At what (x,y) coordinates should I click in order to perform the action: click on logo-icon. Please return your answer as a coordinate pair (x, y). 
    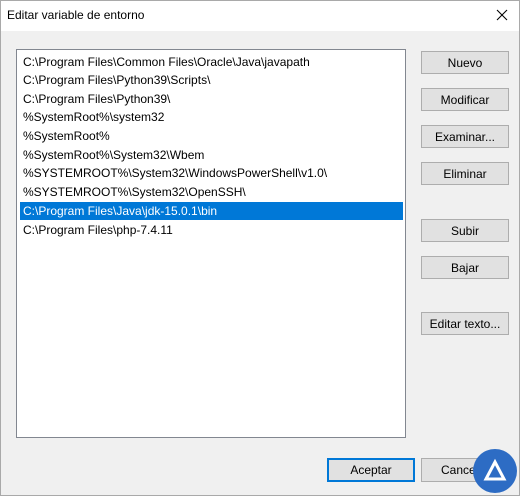
    Looking at the image, I should click on (495, 469).